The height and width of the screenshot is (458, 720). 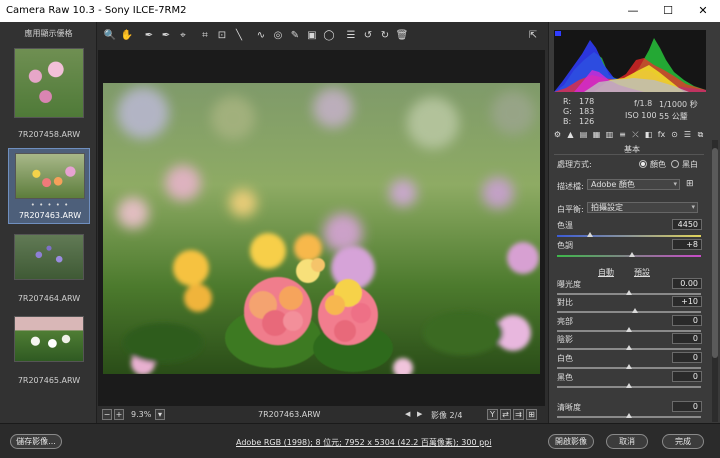 I want to click on rating-dots: • • • • •, so click(x=50, y=205).